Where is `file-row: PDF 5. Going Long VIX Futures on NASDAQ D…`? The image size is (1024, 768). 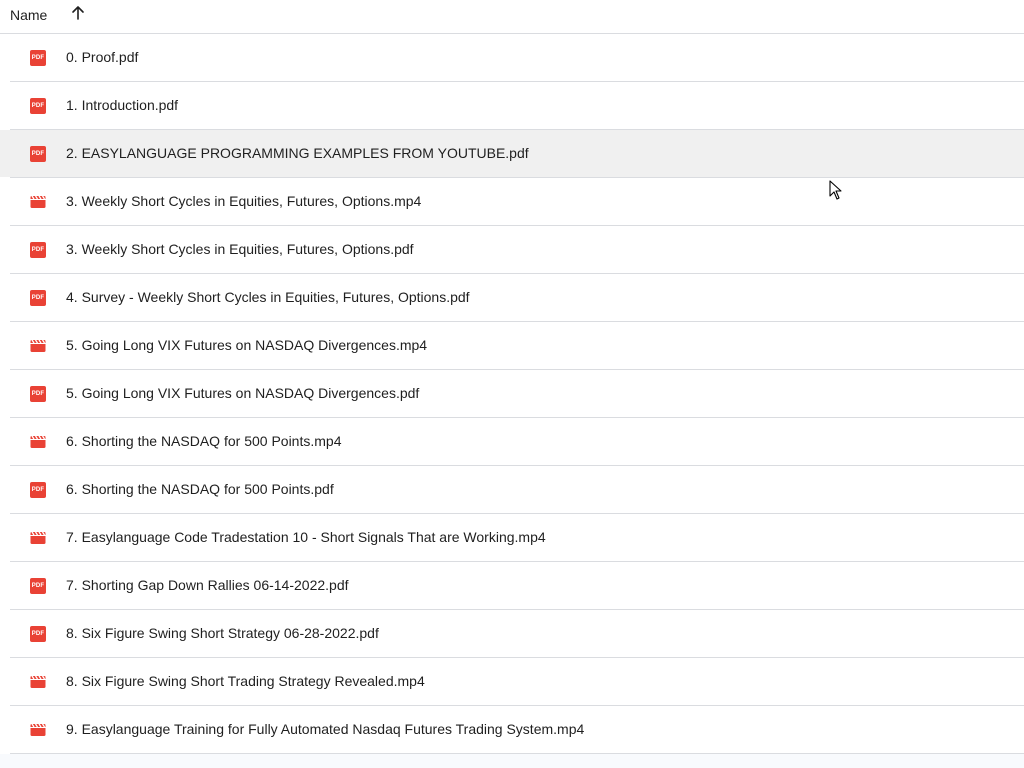
file-row: PDF 5. Going Long VIX Futures on NASDAQ D… is located at coordinates (512, 394).